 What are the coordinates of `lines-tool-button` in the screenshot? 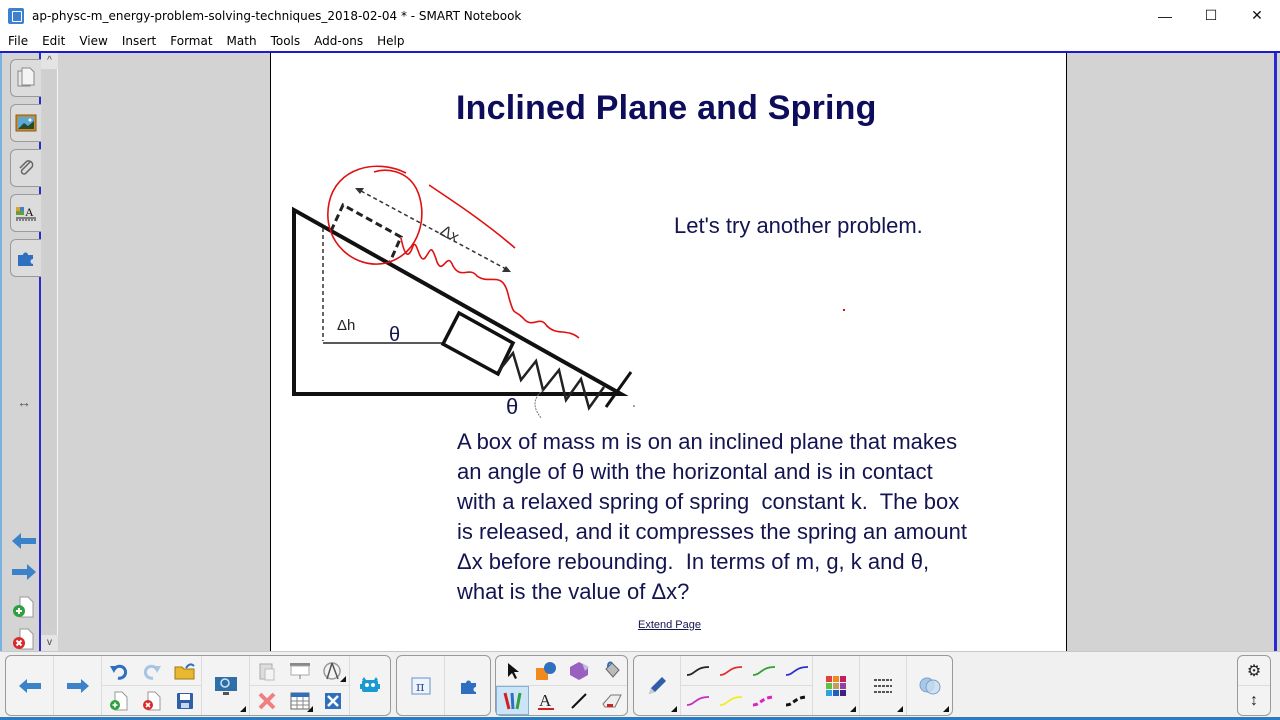 It's located at (578, 700).